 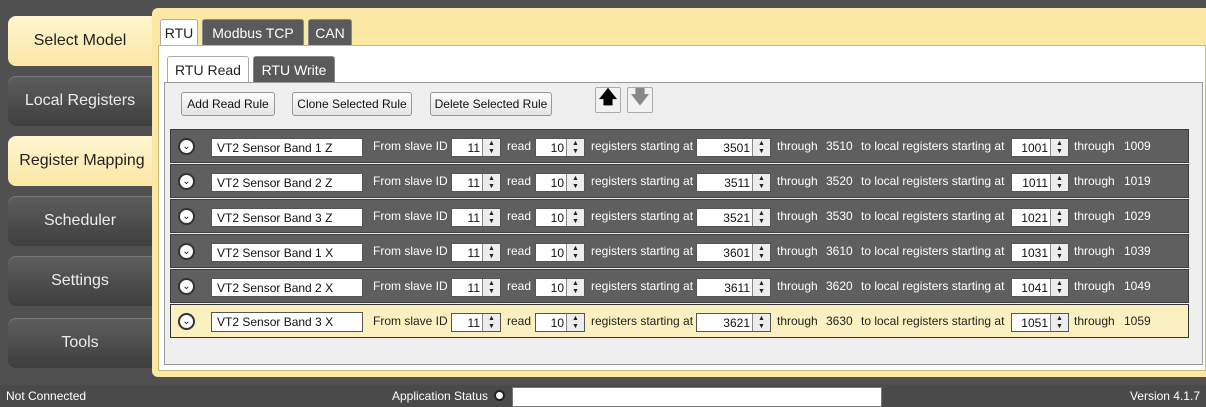 What do you see at coordinates (1034, 147) in the screenshot?
I see `local-start-value: 1001` at bounding box center [1034, 147].